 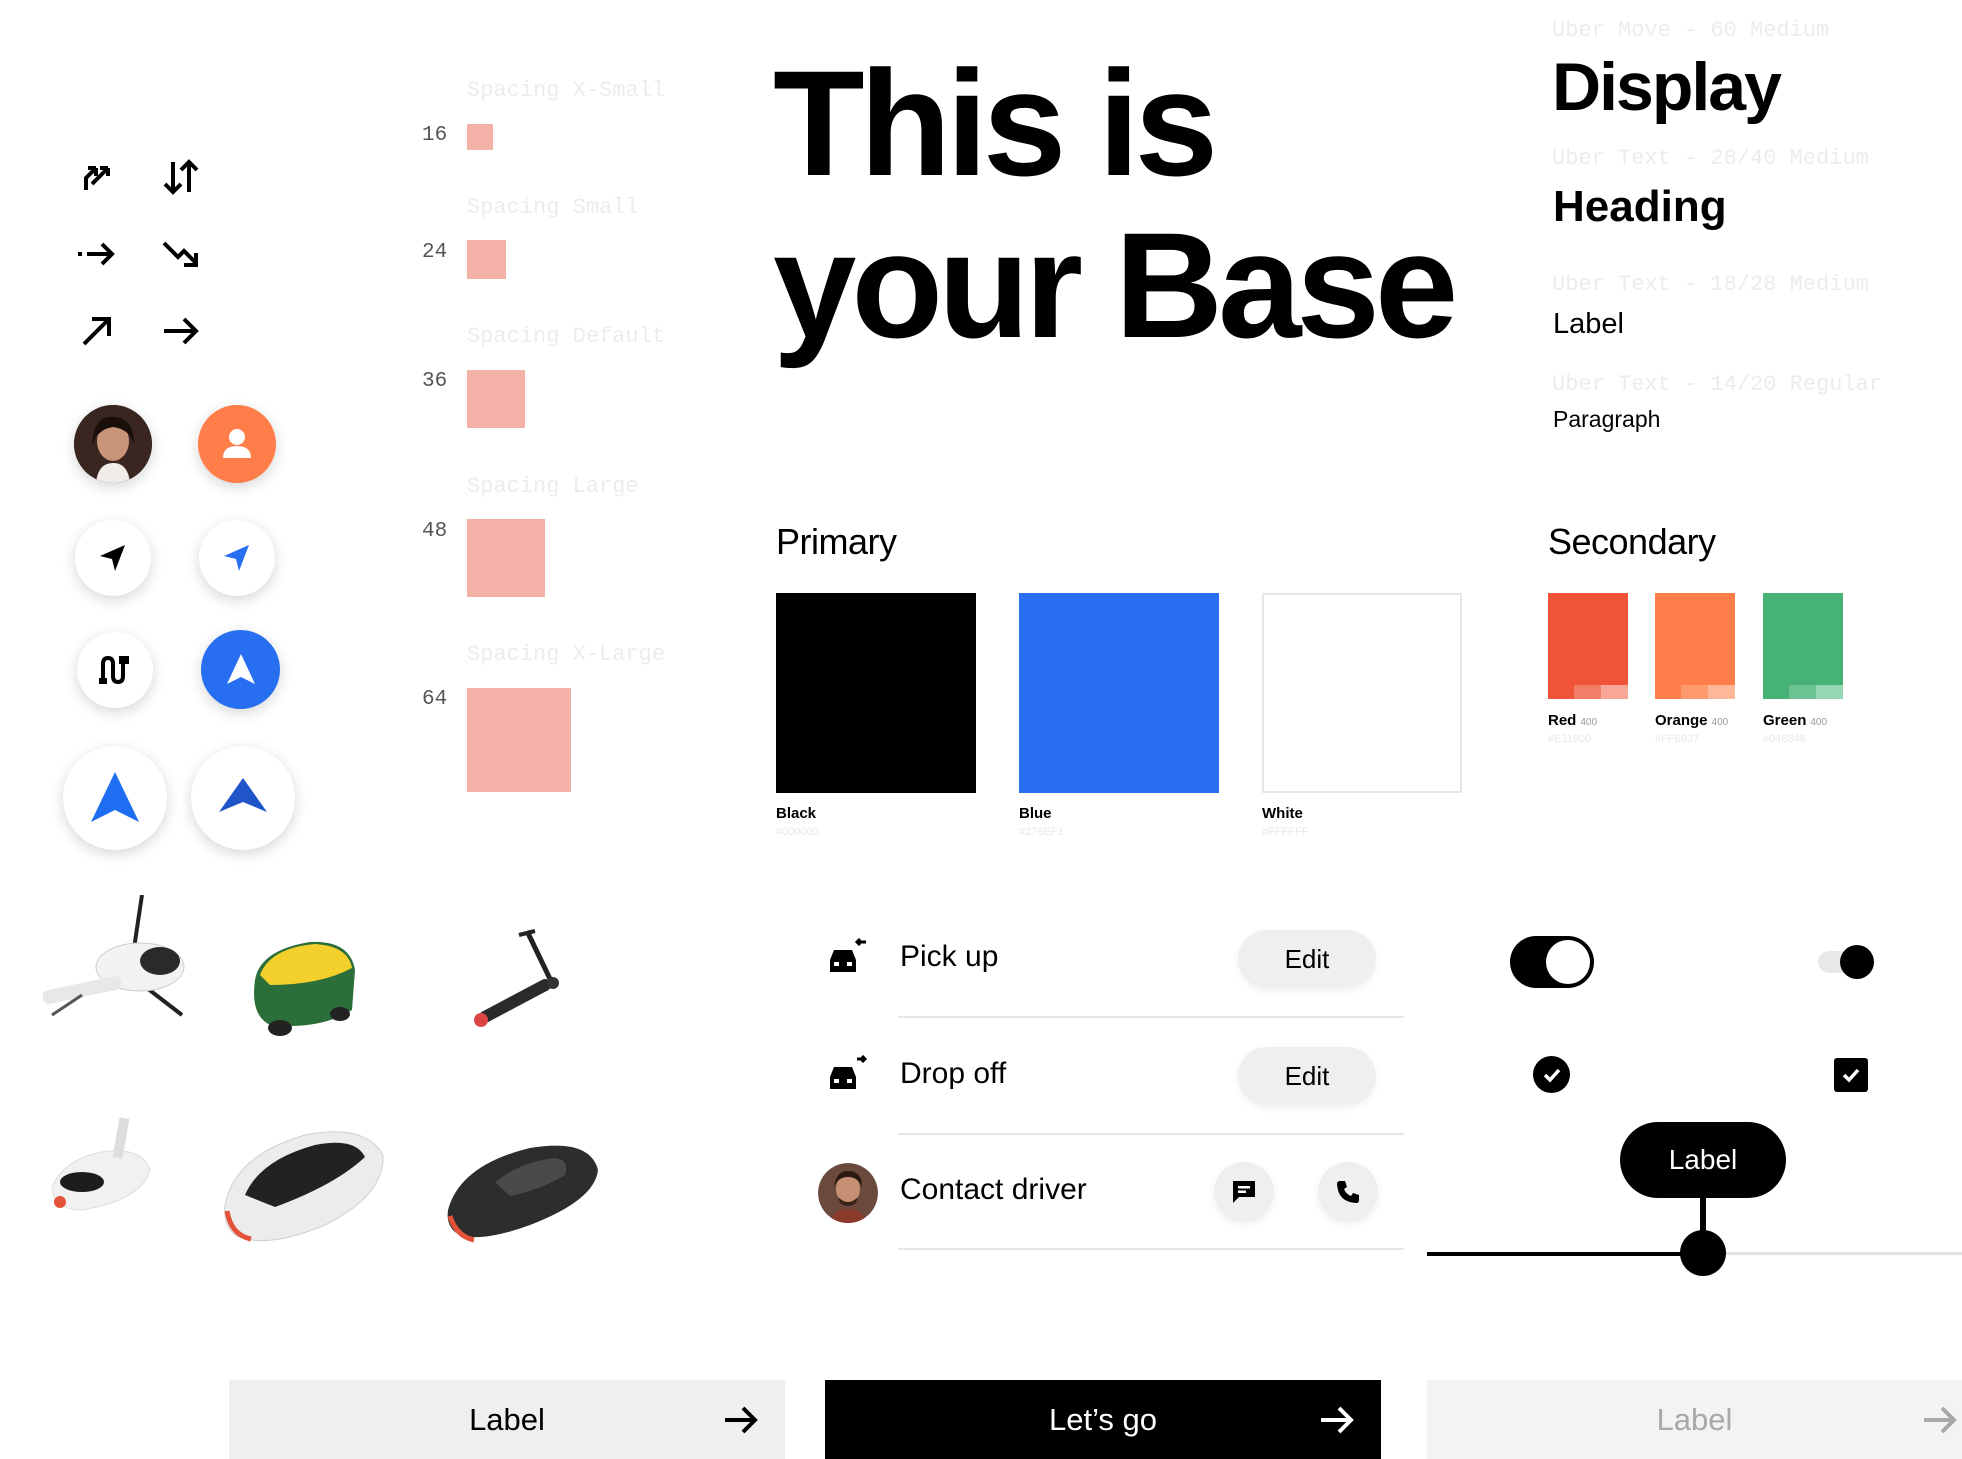 I want to click on toggle-switch-small, so click(x=1846, y=962).